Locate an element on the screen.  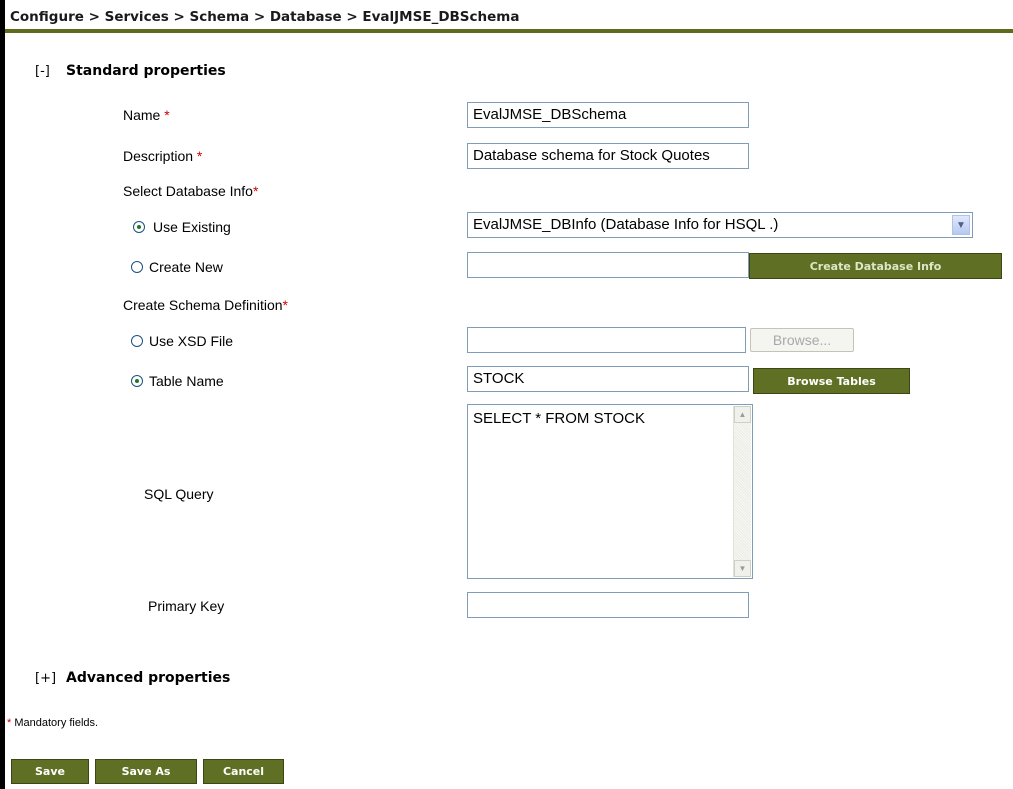
chevron-down-icon: ▼ is located at coordinates (961, 225).